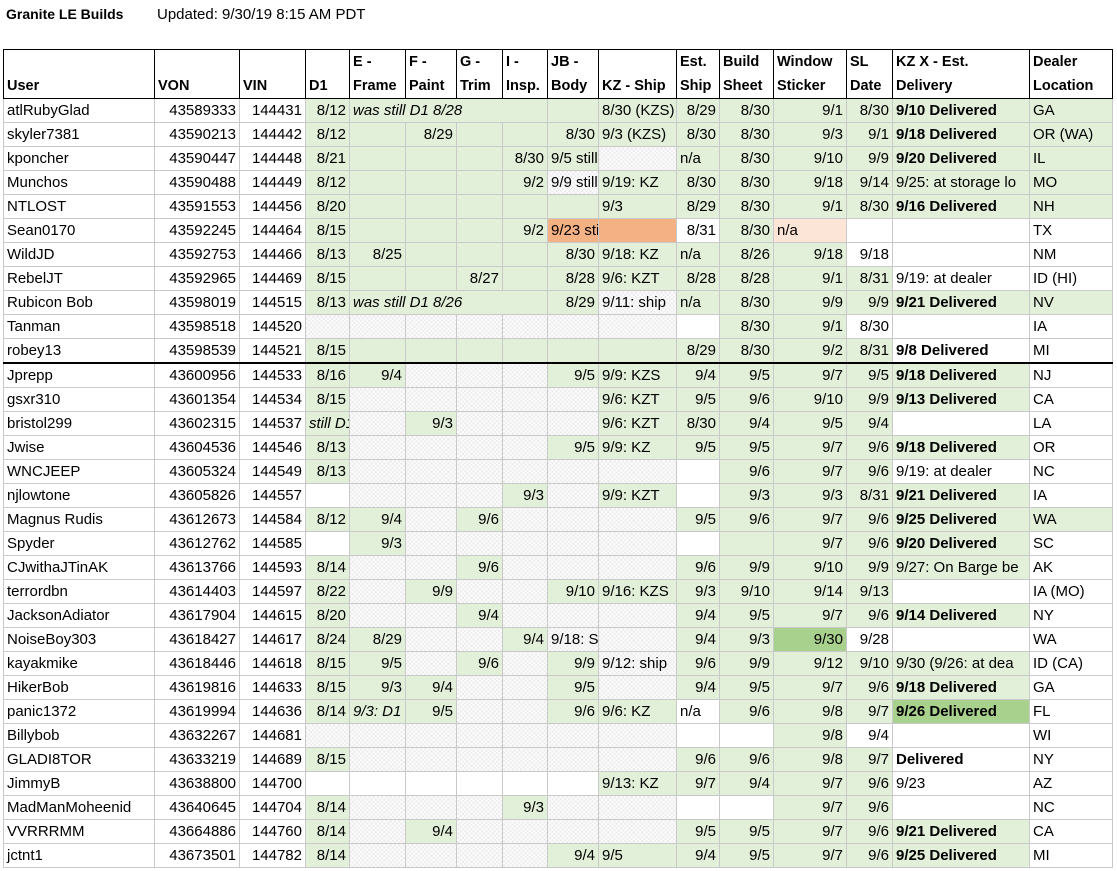 The image size is (1117, 871). What do you see at coordinates (272, 278) in the screenshot?
I see `table-cell: 144469` at bounding box center [272, 278].